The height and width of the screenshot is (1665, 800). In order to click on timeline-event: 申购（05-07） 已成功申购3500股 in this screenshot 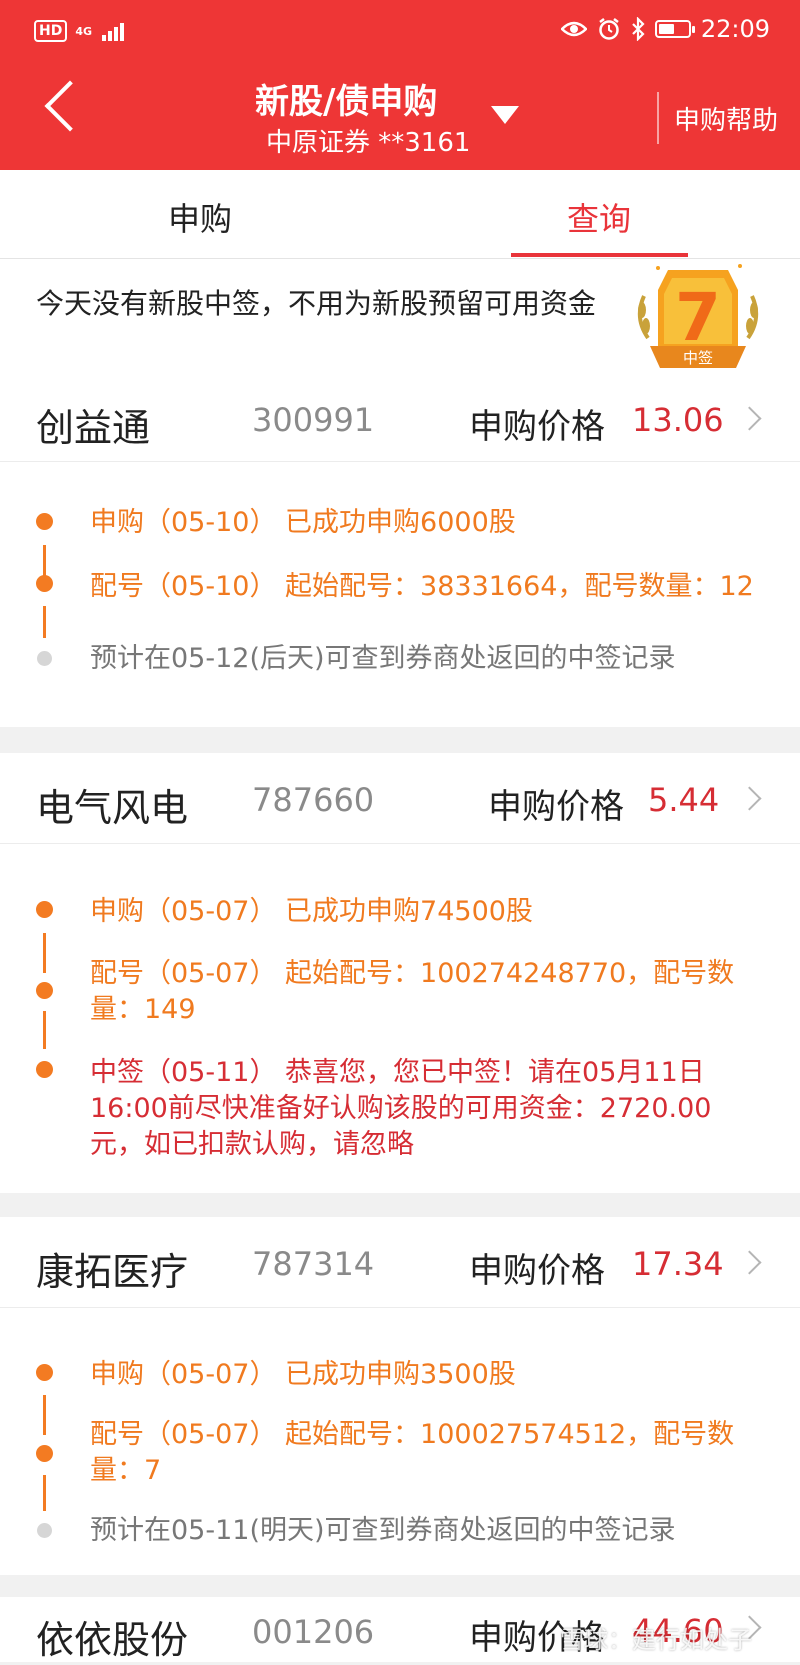, I will do `click(303, 1374)`.